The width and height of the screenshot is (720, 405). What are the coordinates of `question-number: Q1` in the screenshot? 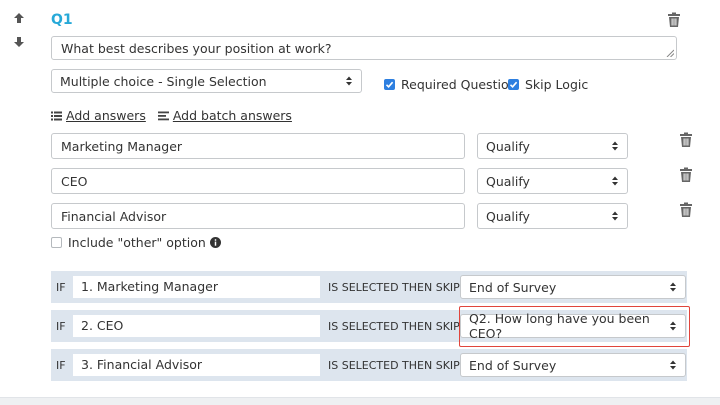 It's located at (62, 20).